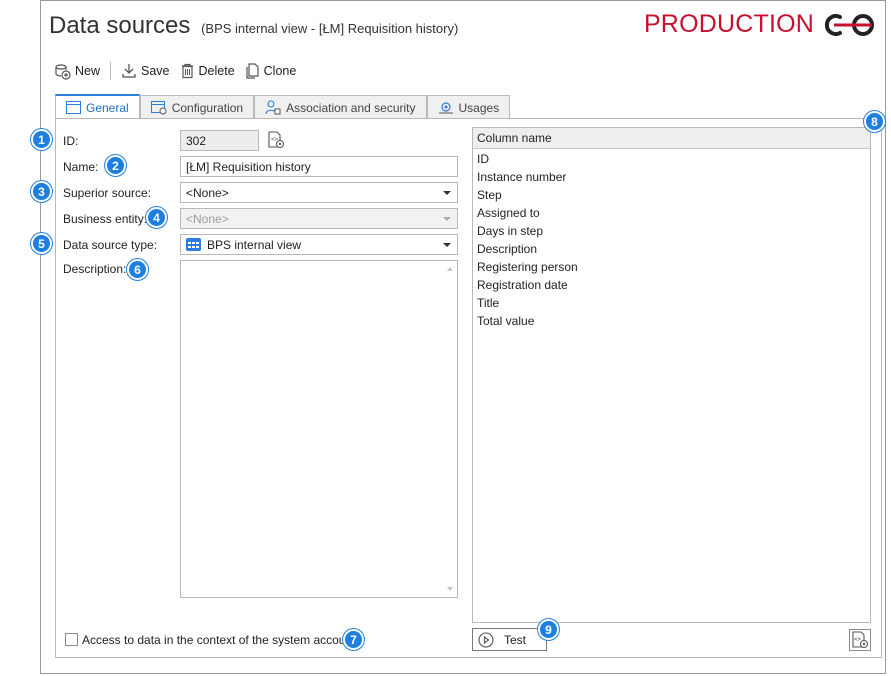 The width and height of the screenshot is (891, 676). I want to click on save-icon, so click(129, 71).